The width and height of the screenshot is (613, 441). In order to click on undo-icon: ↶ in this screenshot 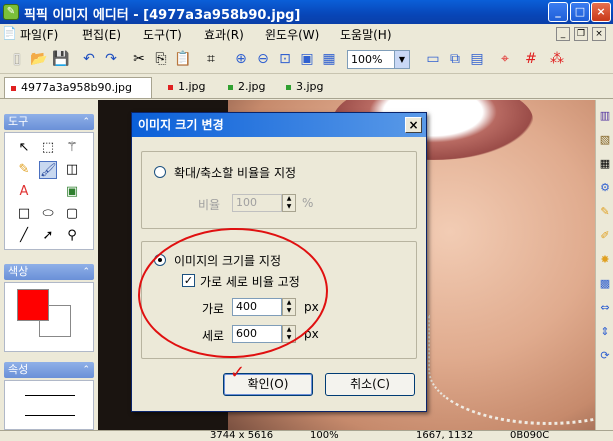, I will do `click(89, 59)`.